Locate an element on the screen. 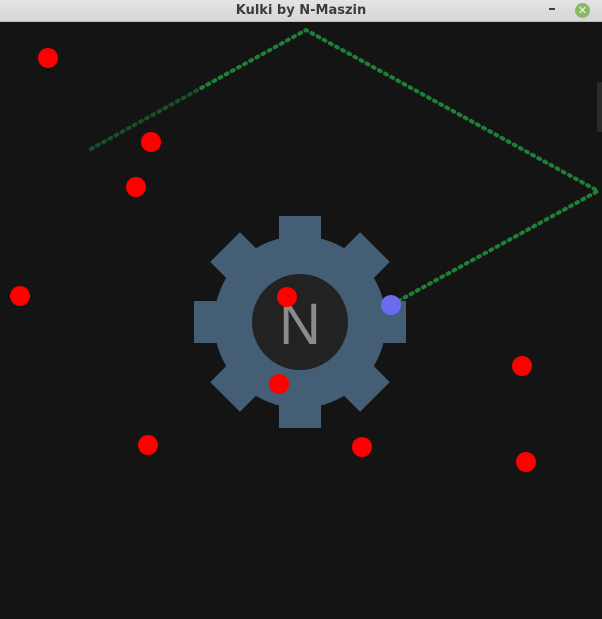 Image resolution: width=602 pixels, height=619 pixels. close-icon: ✕ is located at coordinates (582, 10).